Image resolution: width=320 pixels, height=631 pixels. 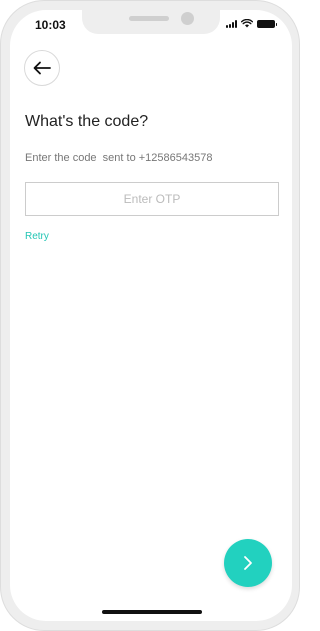 I want to click on notch, so click(x=151, y=22).